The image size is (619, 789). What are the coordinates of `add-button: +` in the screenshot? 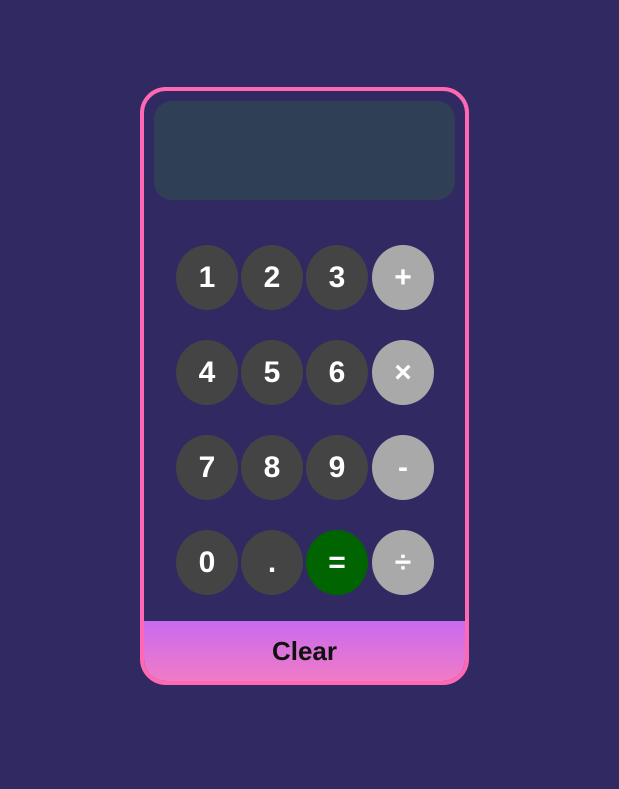 It's located at (403, 277).